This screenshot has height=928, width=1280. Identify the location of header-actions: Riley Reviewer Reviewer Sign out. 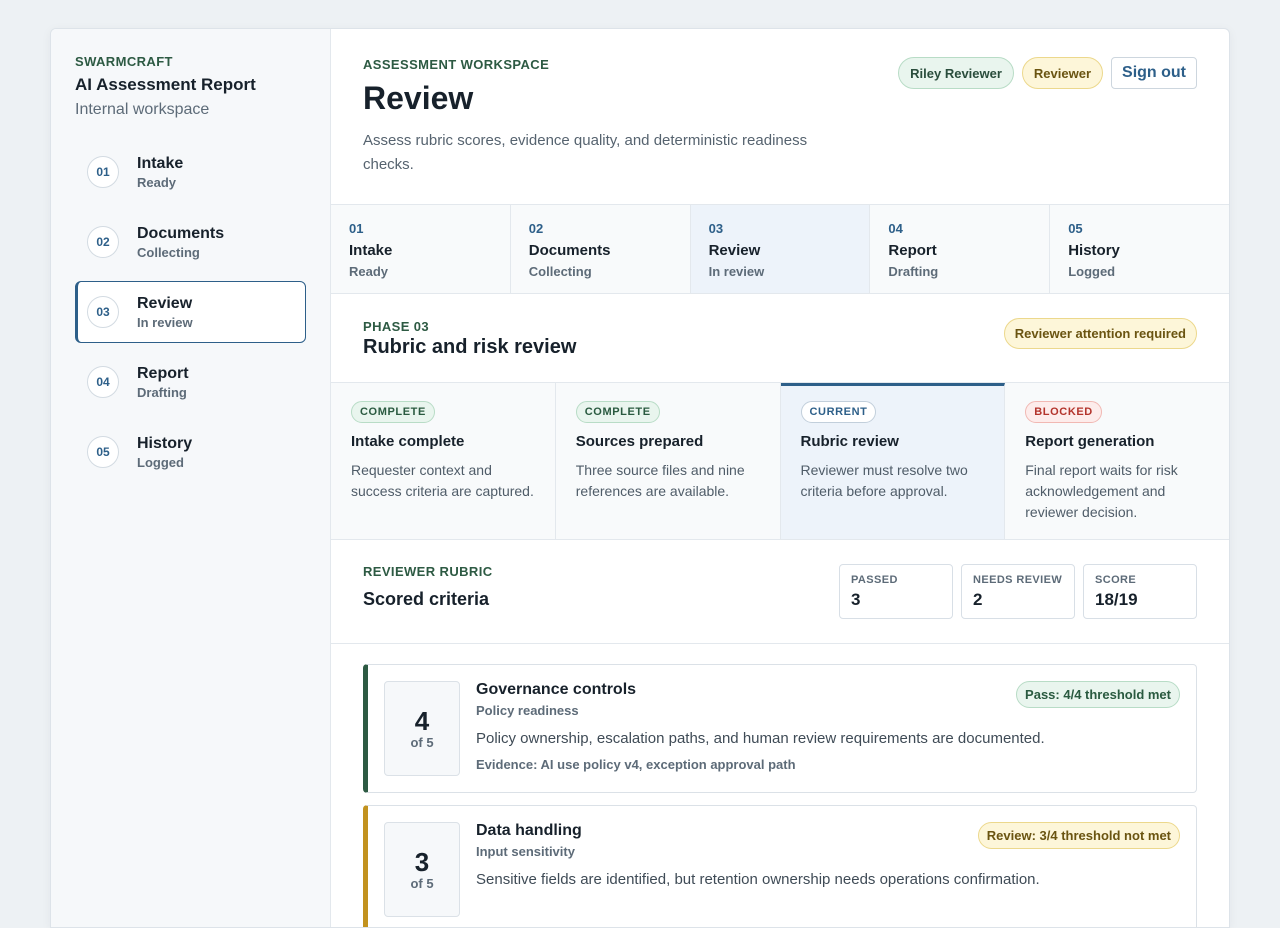
(1047, 73).